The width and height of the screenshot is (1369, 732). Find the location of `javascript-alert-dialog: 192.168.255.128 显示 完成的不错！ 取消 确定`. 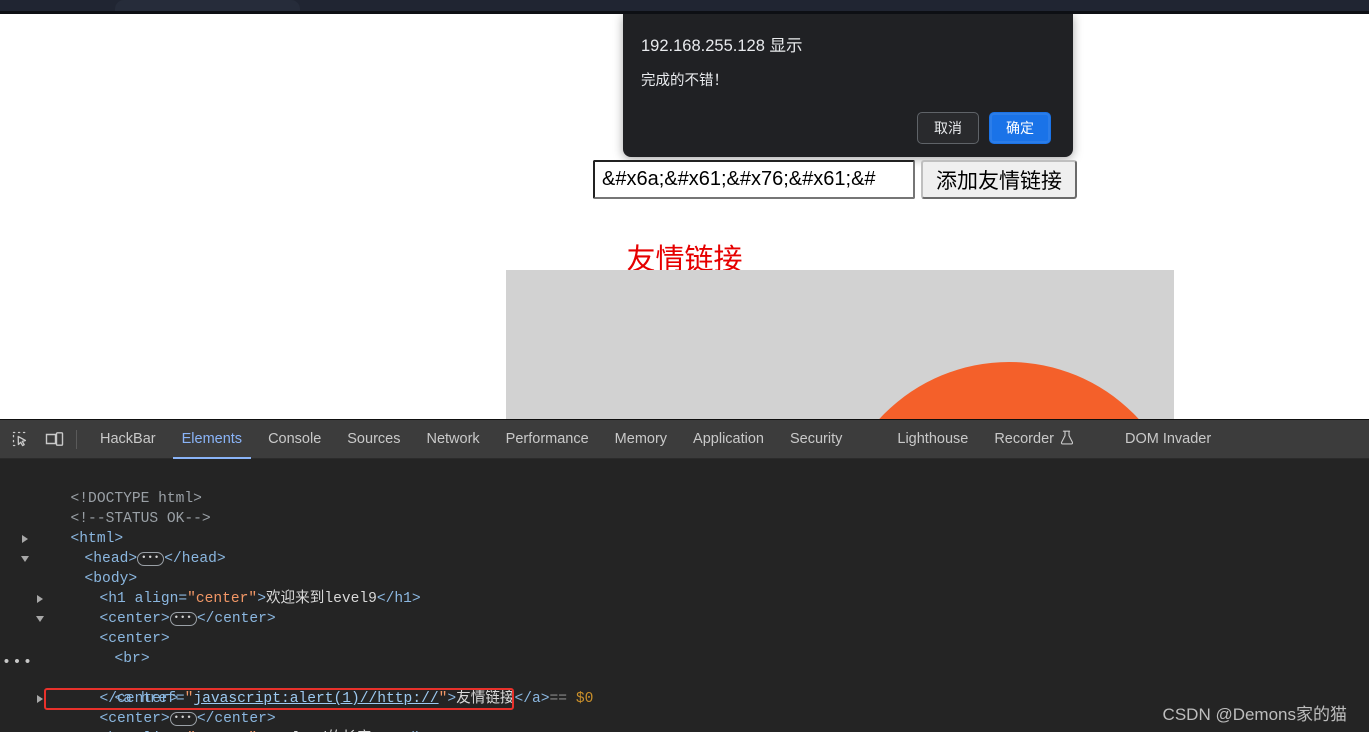

javascript-alert-dialog: 192.168.255.128 显示 完成的不错！ 取消 确定 is located at coordinates (848, 85).